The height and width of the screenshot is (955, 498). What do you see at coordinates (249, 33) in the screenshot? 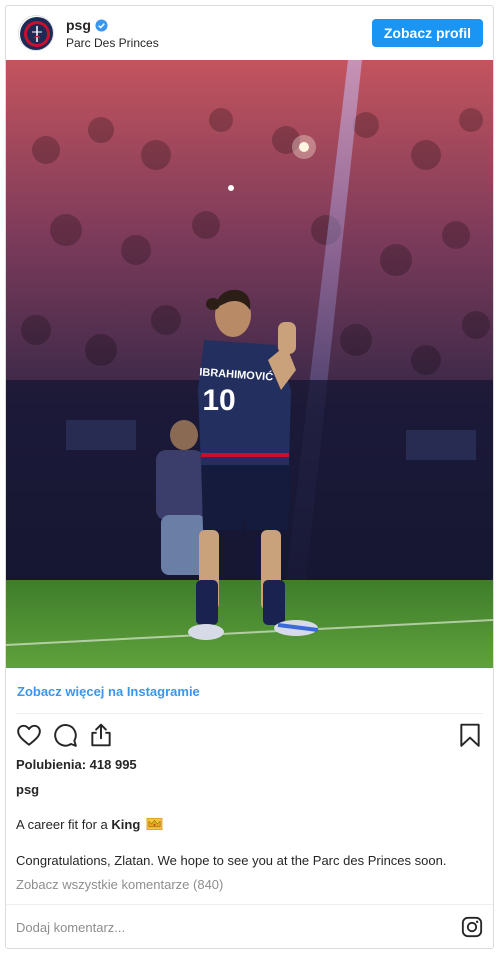
I see `post-header: psg Parc Des Princes Zobacz profil` at bounding box center [249, 33].